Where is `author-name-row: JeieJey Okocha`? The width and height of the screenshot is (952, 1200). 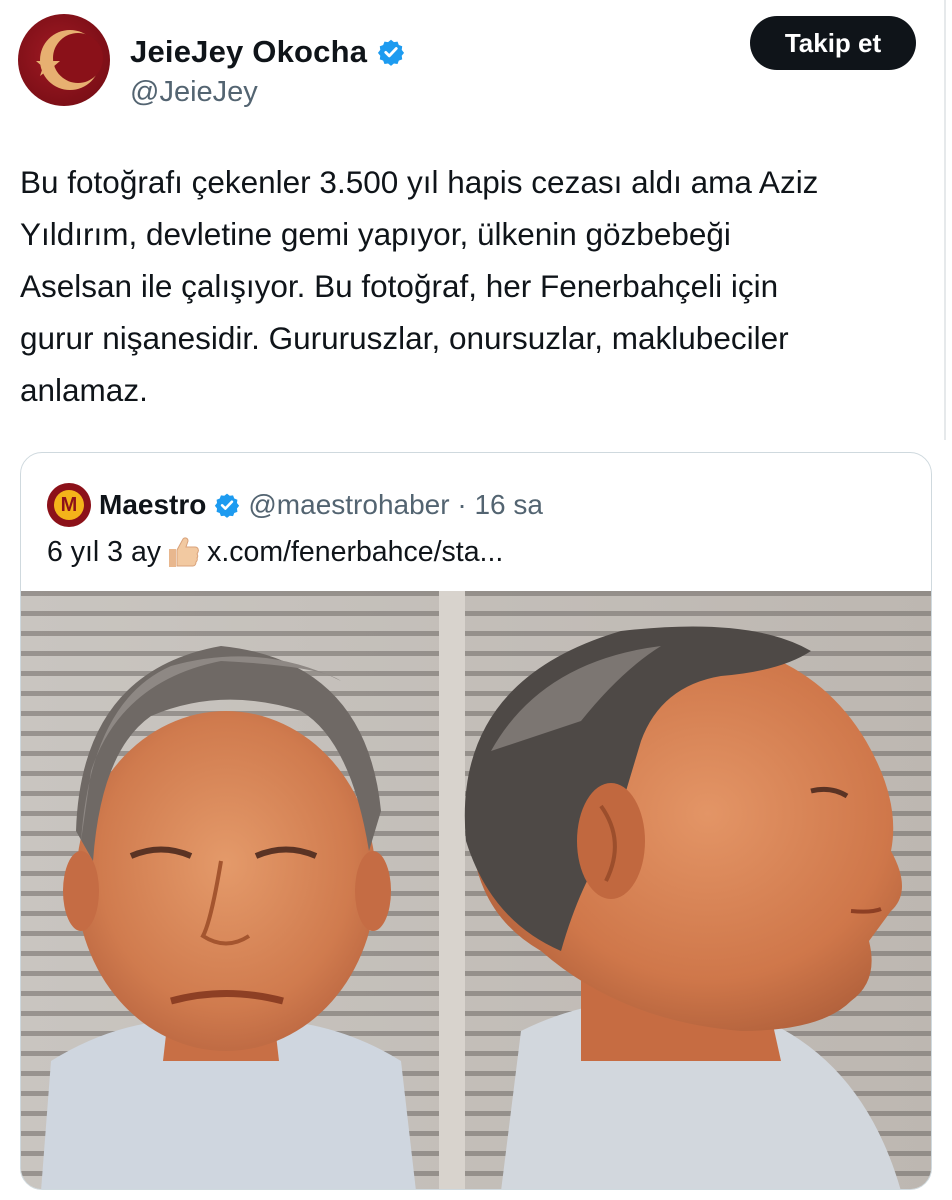
author-name-row: JeieJey Okocha is located at coordinates (267, 52).